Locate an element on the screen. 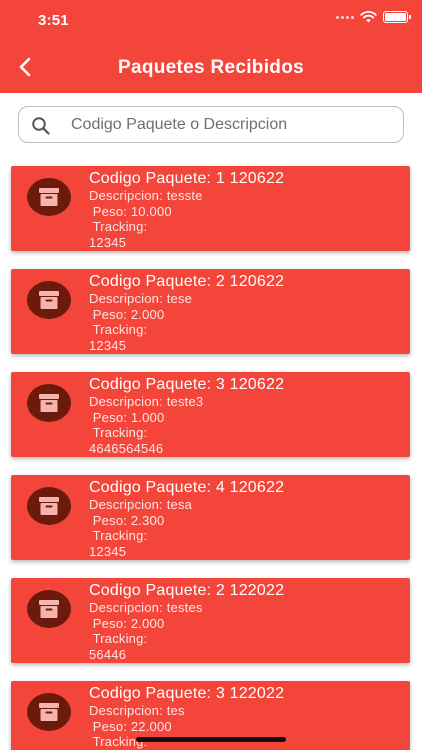  package-description: Descripcion: testes is located at coordinates (146, 607).